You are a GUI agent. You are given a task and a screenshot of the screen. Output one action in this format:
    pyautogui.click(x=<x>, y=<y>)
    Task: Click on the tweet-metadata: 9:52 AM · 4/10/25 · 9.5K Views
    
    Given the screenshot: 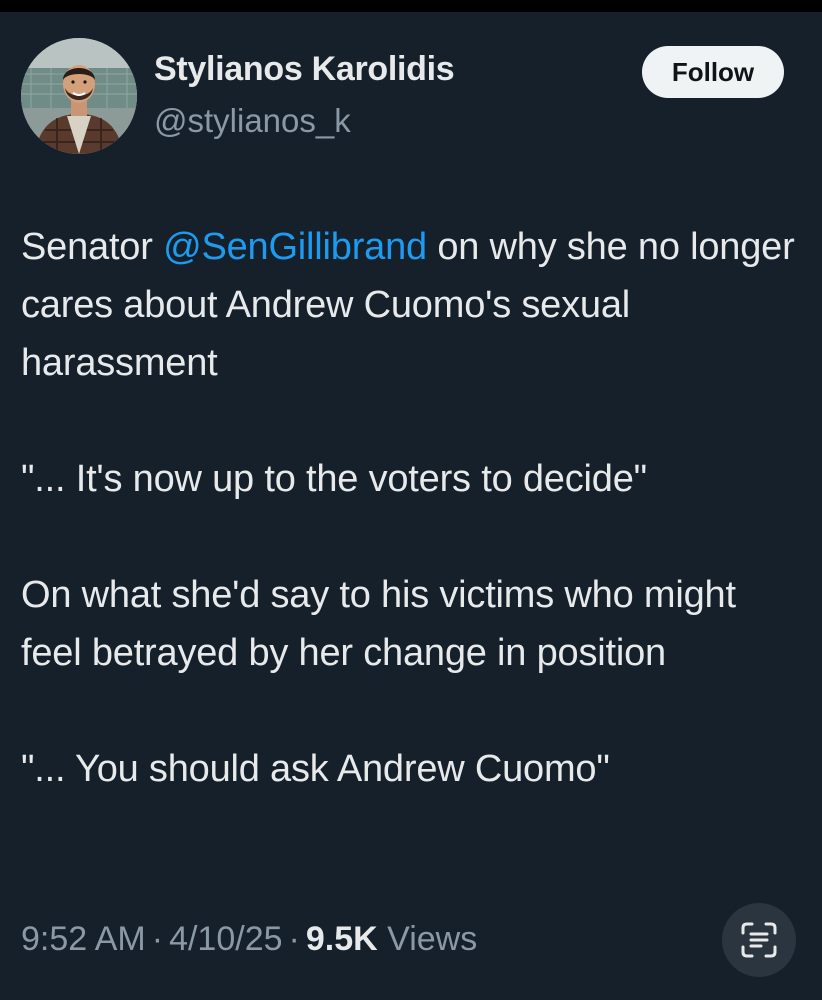 What is the action you would take?
    pyautogui.click(x=249, y=939)
    